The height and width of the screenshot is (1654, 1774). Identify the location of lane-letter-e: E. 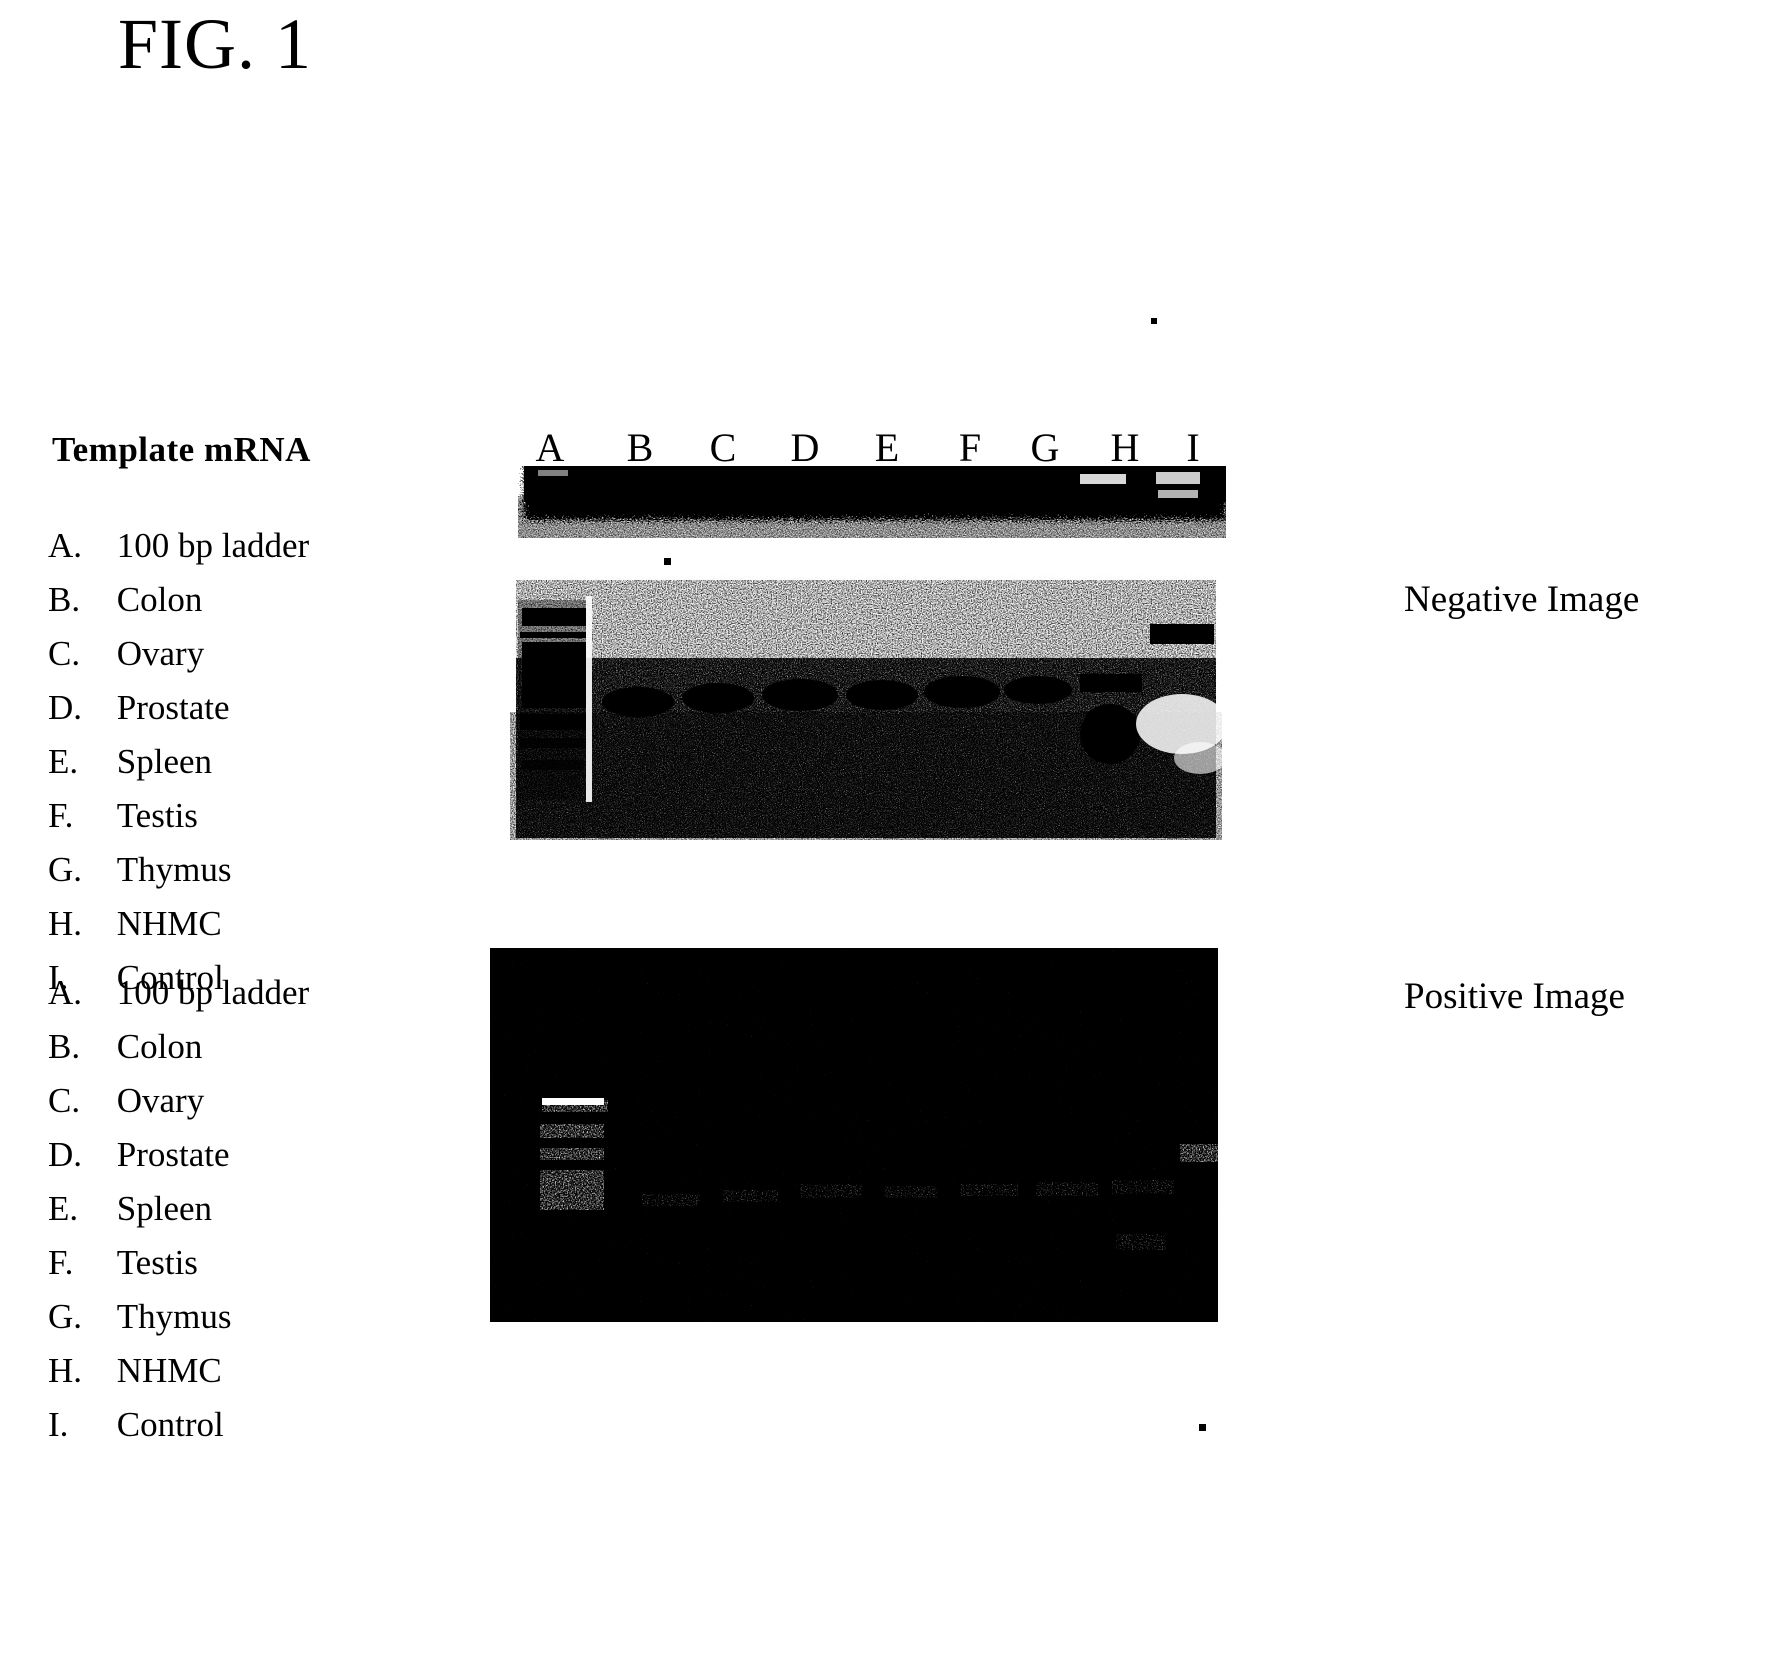
(887, 447).